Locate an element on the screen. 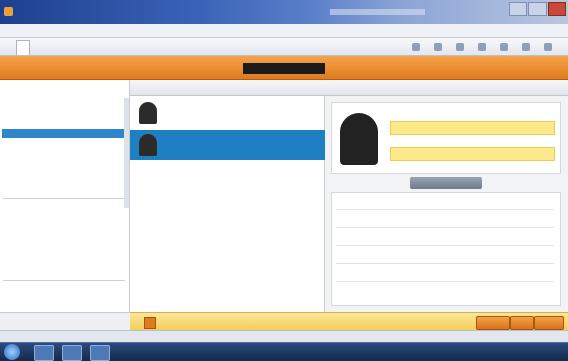 Image resolution: width=568 pixels, height=361 pixels. titlebar-tab is located at coordinates (377, 12).